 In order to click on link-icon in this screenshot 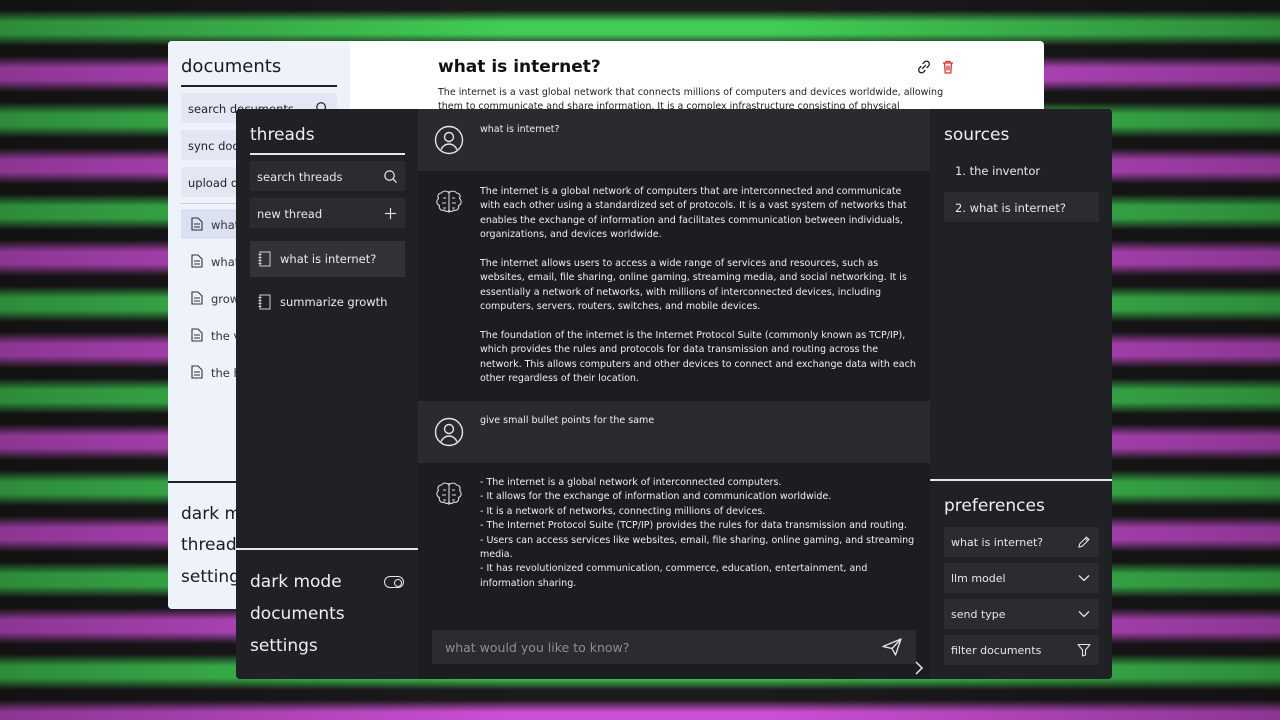, I will do `click(924, 67)`.